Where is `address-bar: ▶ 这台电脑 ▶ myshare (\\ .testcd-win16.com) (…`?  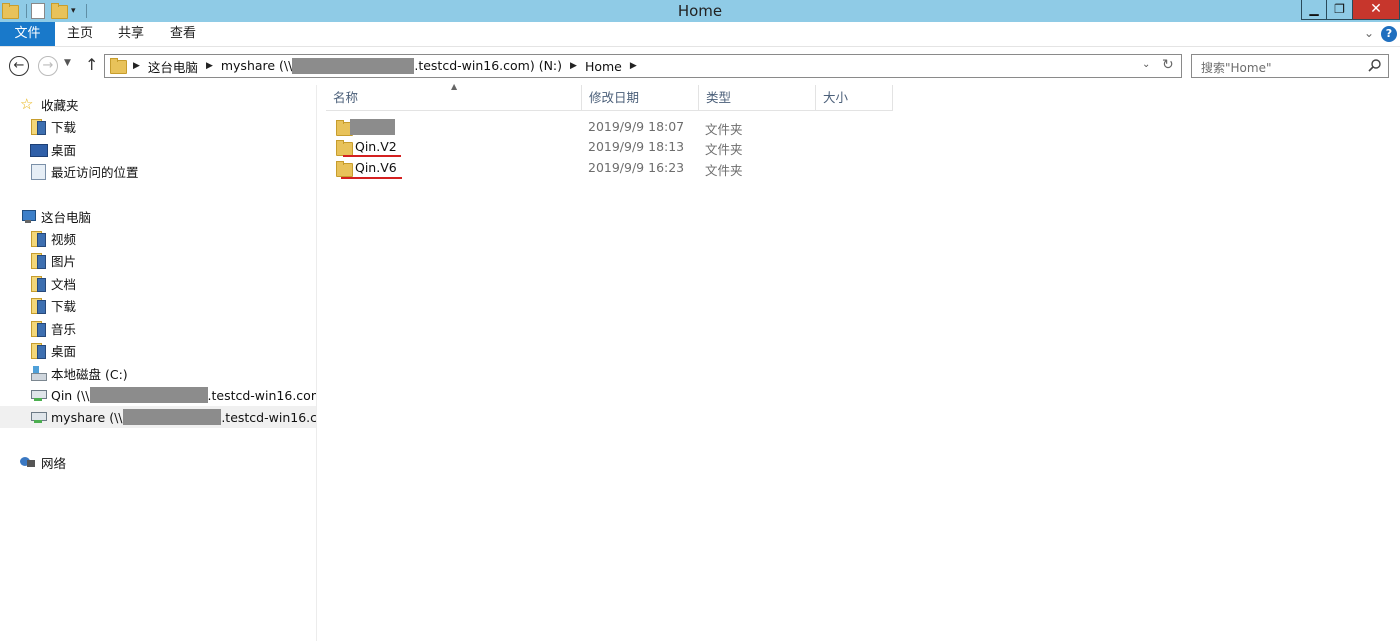
address-bar: ▶ 这台电脑 ▶ myshare (\\ .testcd-win16.com) (… is located at coordinates (643, 66).